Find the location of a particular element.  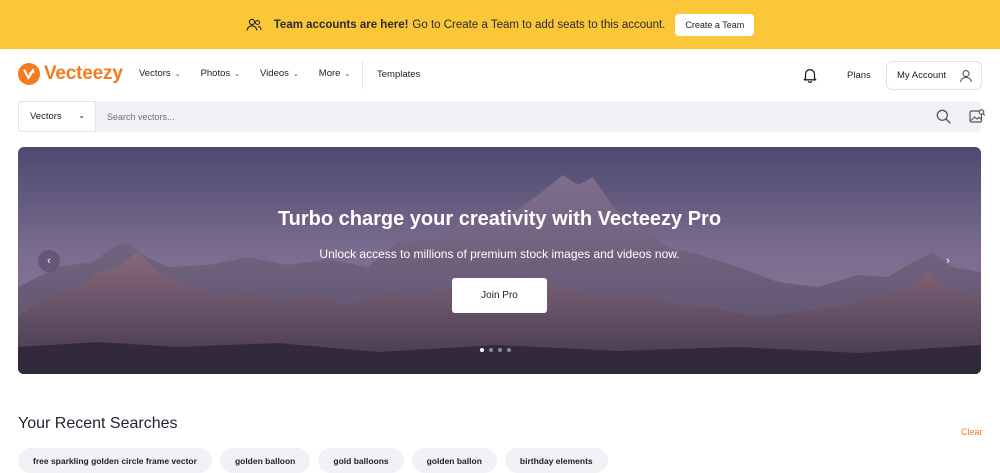

join-pro-button: Join Pro is located at coordinates (499, 295).